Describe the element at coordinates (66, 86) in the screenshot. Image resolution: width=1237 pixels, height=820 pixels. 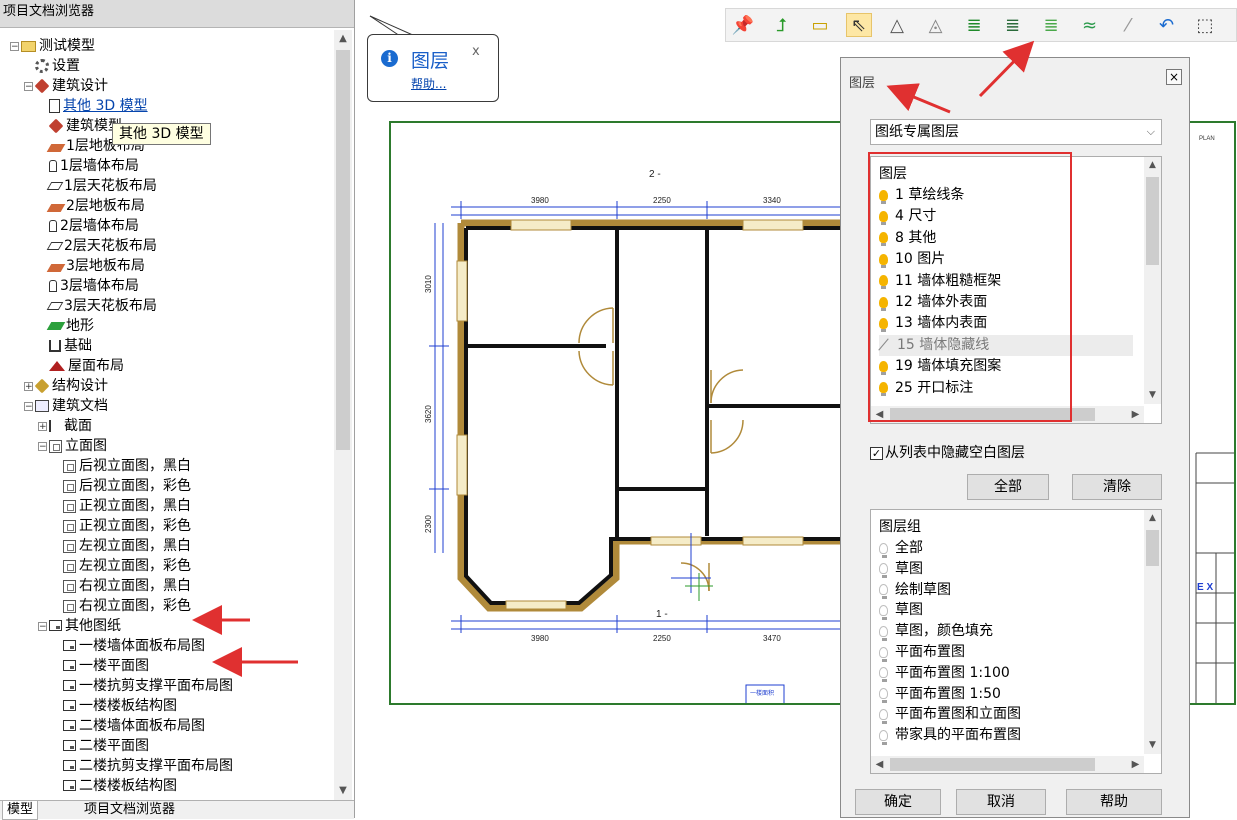
I see `tree-item: − 建筑设计` at that location.